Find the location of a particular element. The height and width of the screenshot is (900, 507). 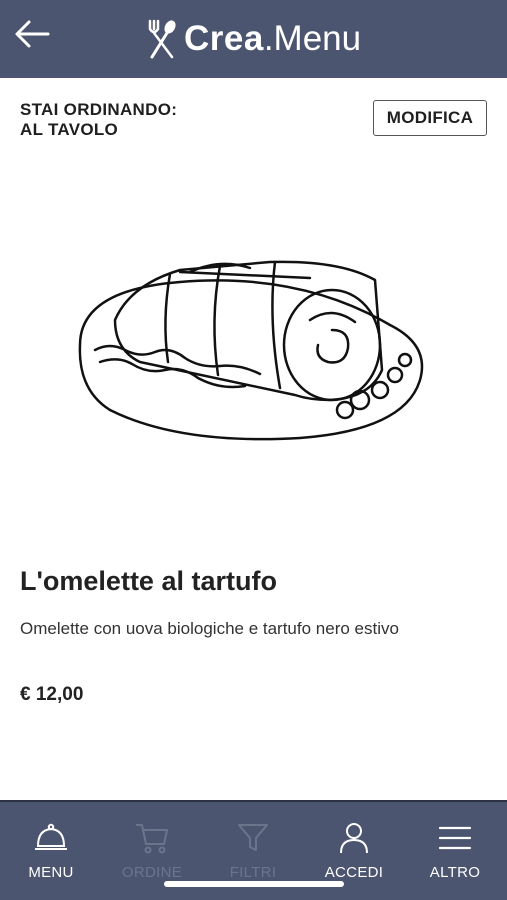

order-mode-label: STAI ORDINANDO: AL TAVOLO is located at coordinates (98, 120).